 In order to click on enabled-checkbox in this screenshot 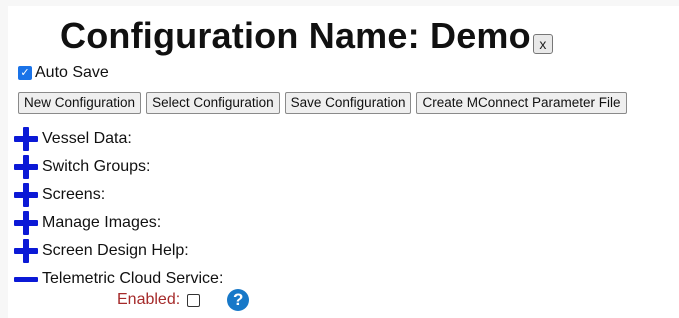, I will do `click(194, 300)`.